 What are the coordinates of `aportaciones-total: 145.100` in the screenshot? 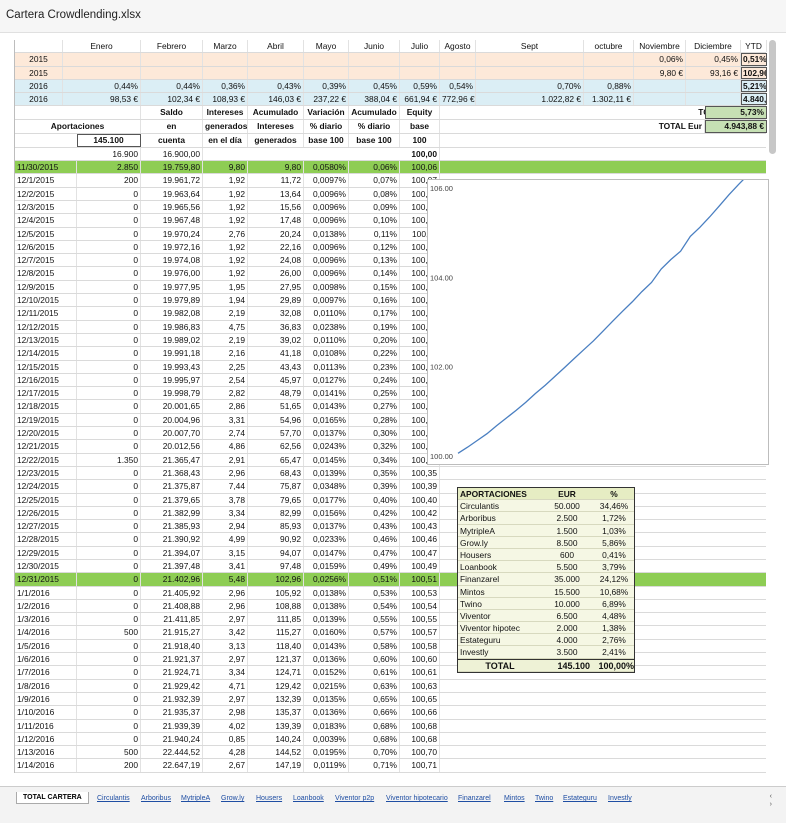 It's located at (109, 140).